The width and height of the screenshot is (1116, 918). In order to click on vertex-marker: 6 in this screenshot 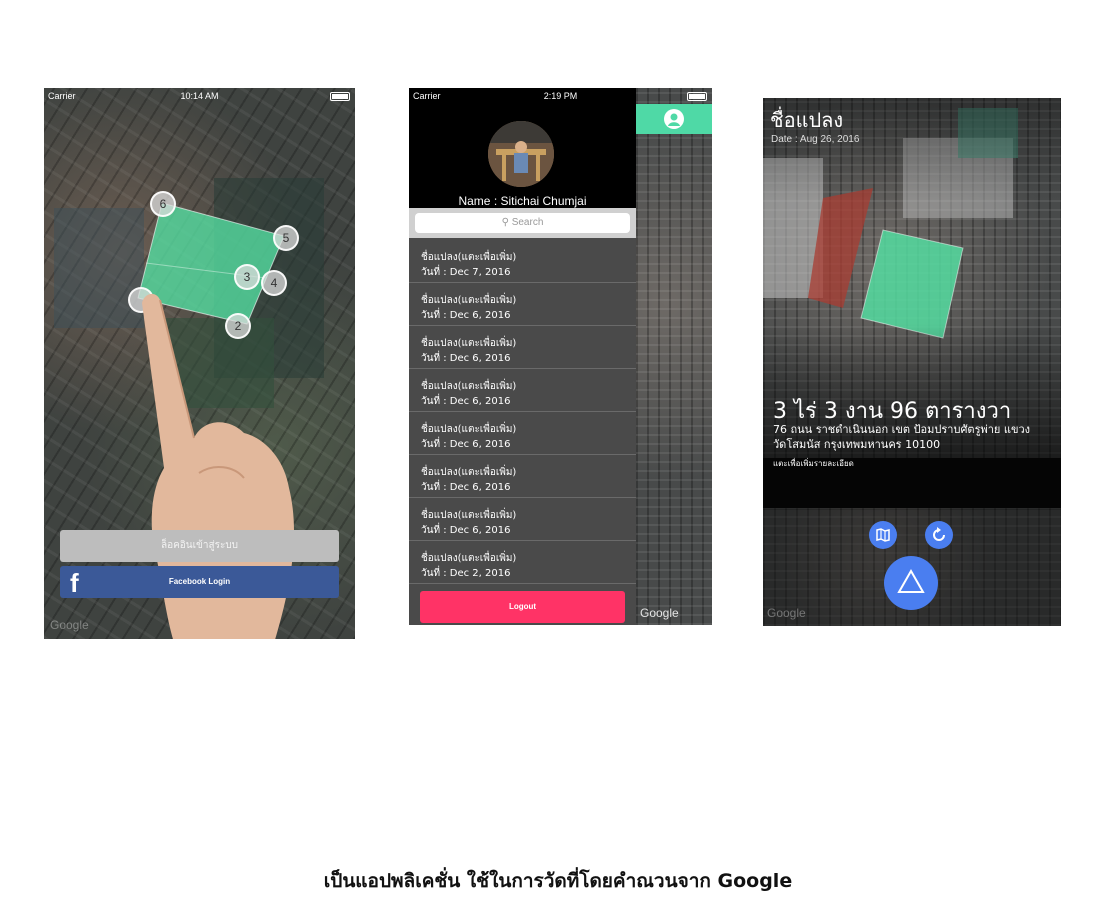, I will do `click(163, 204)`.